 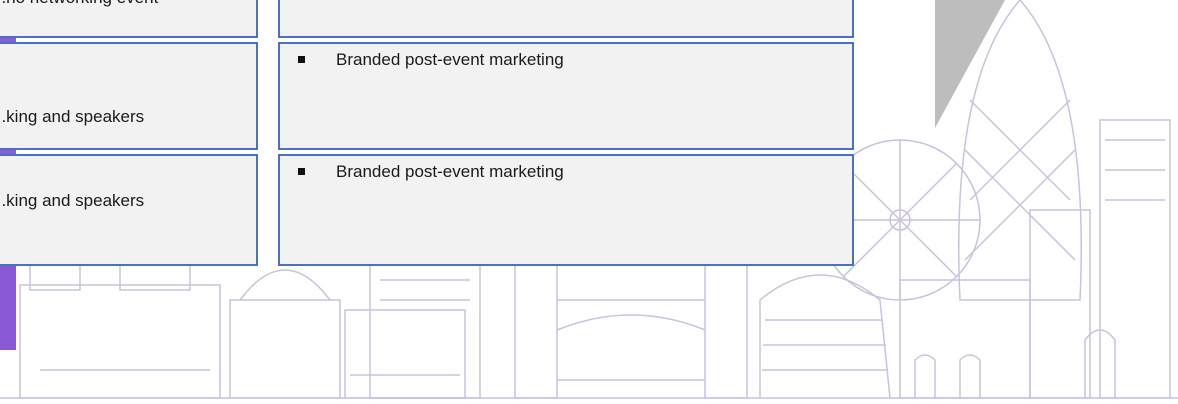 I want to click on table-cell-right-3: Branded post-event marketing, so click(x=566, y=210).